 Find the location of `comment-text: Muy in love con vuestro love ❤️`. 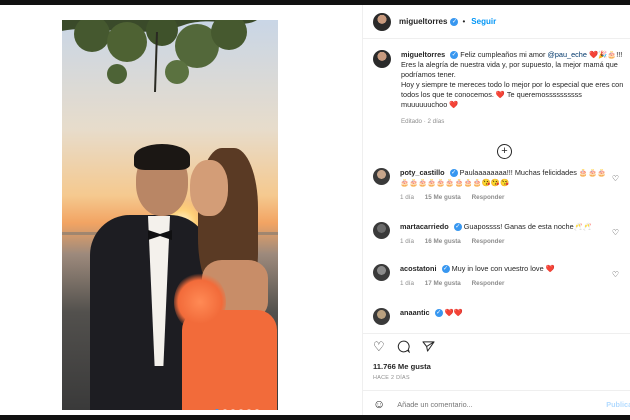

comment-text: Muy in love con vuestro love ❤️ is located at coordinates (503, 268).